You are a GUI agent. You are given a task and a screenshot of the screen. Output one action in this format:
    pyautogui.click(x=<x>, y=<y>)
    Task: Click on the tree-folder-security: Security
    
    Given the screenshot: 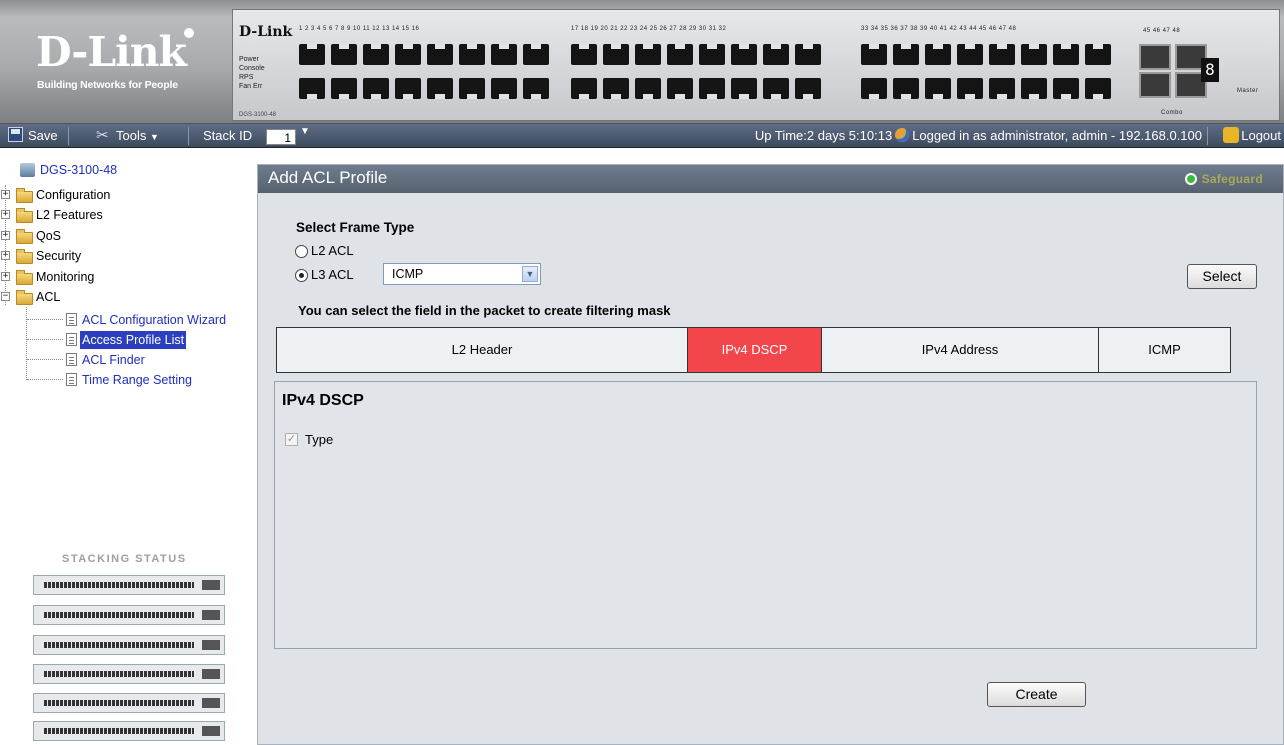 What is the action you would take?
    pyautogui.click(x=58, y=256)
    